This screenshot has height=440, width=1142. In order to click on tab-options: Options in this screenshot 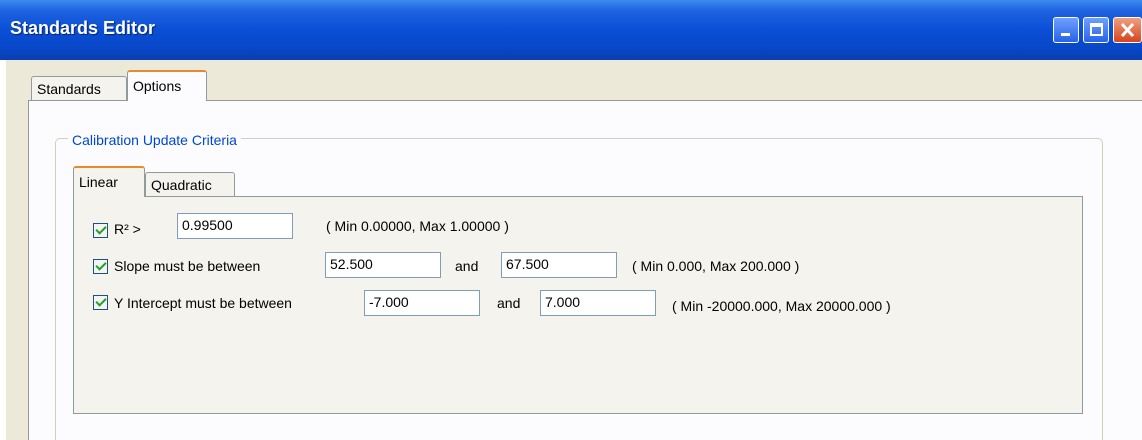, I will do `click(167, 85)`.